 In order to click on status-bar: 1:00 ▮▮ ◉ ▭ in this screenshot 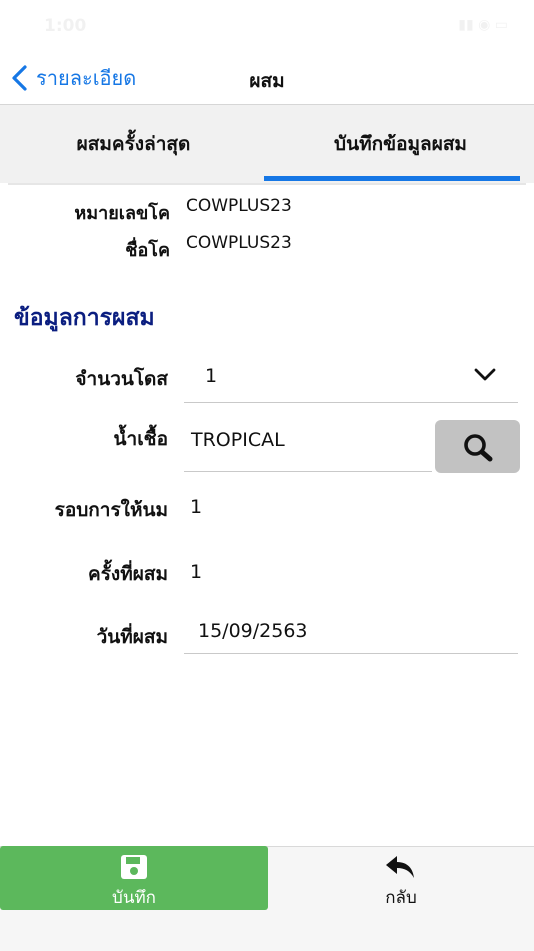, I will do `click(267, 26)`.